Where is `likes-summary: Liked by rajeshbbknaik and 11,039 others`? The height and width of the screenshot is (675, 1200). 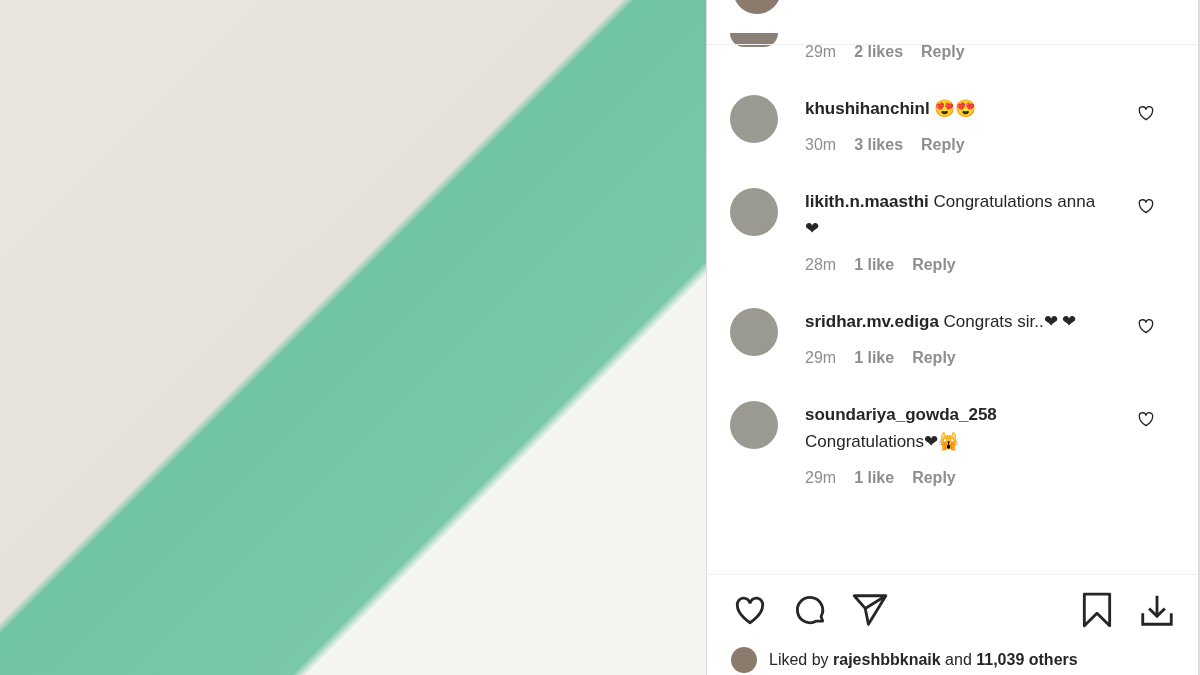 likes-summary: Liked by rajeshbbknaik and 11,039 others is located at coordinates (923, 660).